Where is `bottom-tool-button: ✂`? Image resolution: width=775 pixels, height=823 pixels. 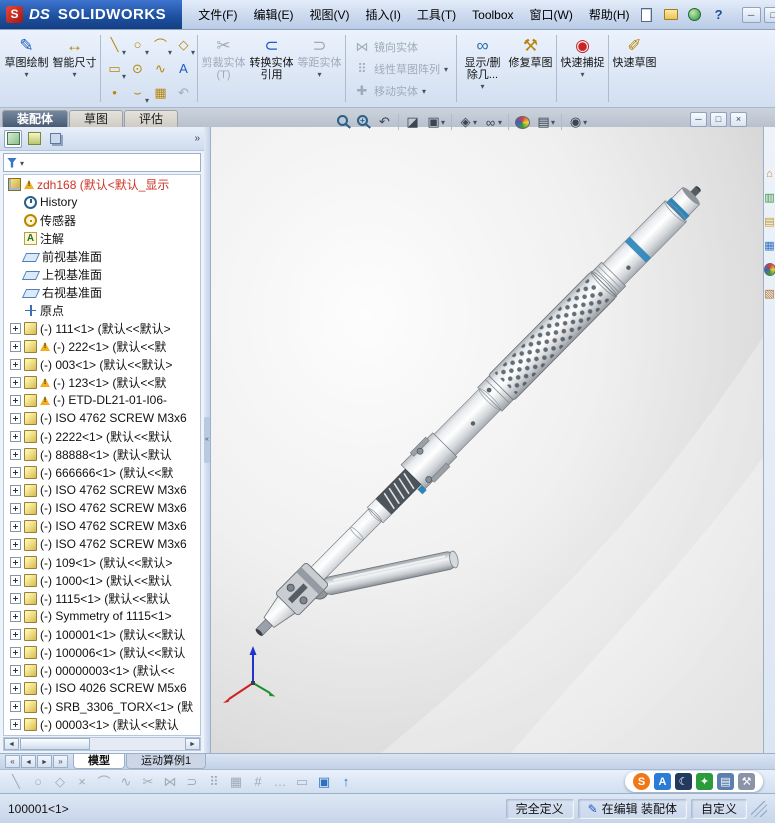 bottom-tool-button: ✂ is located at coordinates (148, 782).